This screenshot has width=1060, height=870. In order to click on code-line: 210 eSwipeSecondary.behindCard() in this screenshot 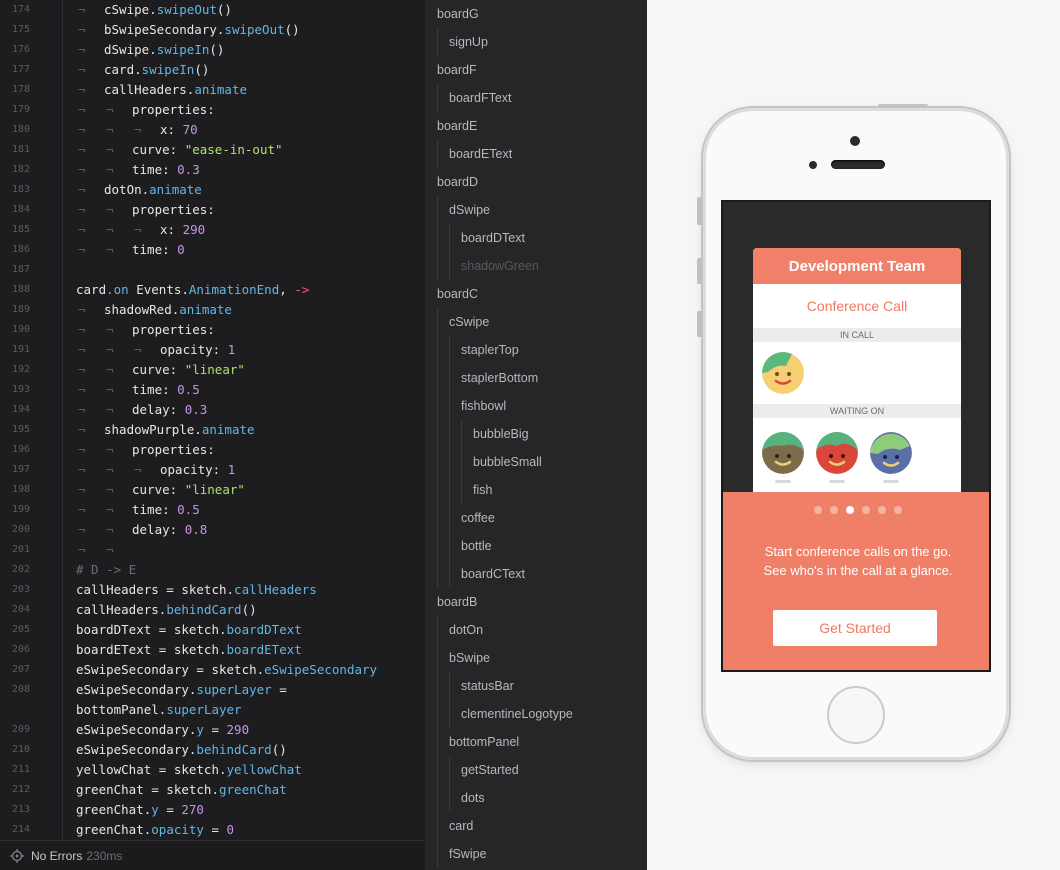, I will do `click(212, 750)`.